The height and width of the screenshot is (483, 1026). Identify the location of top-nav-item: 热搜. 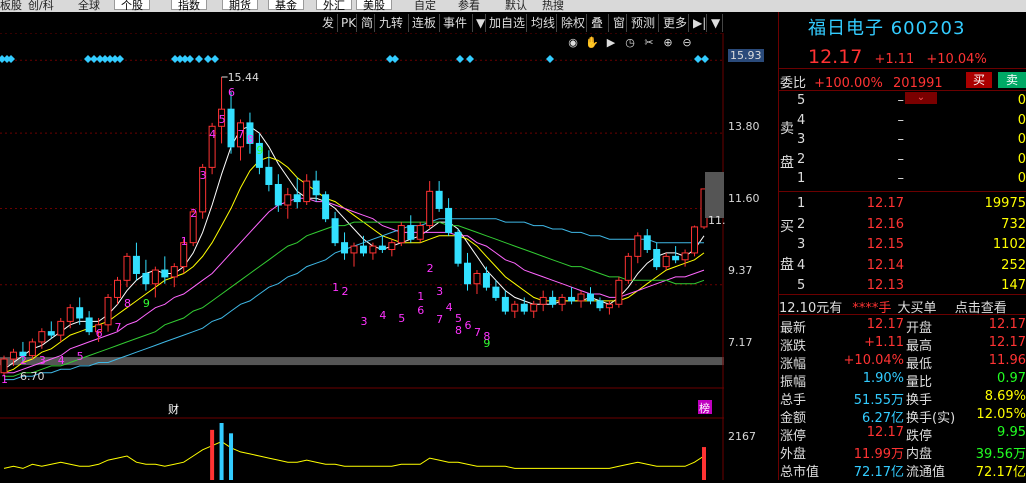
(553, 6).